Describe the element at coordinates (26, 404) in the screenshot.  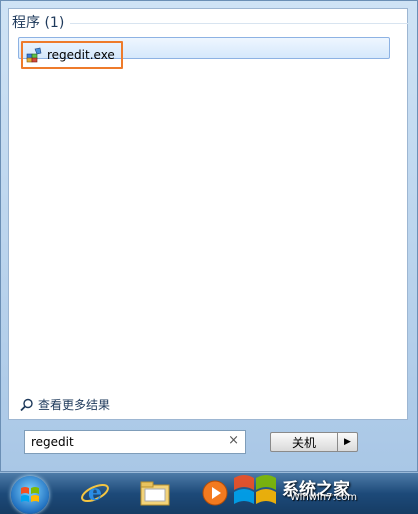
I see `search-icon` at that location.